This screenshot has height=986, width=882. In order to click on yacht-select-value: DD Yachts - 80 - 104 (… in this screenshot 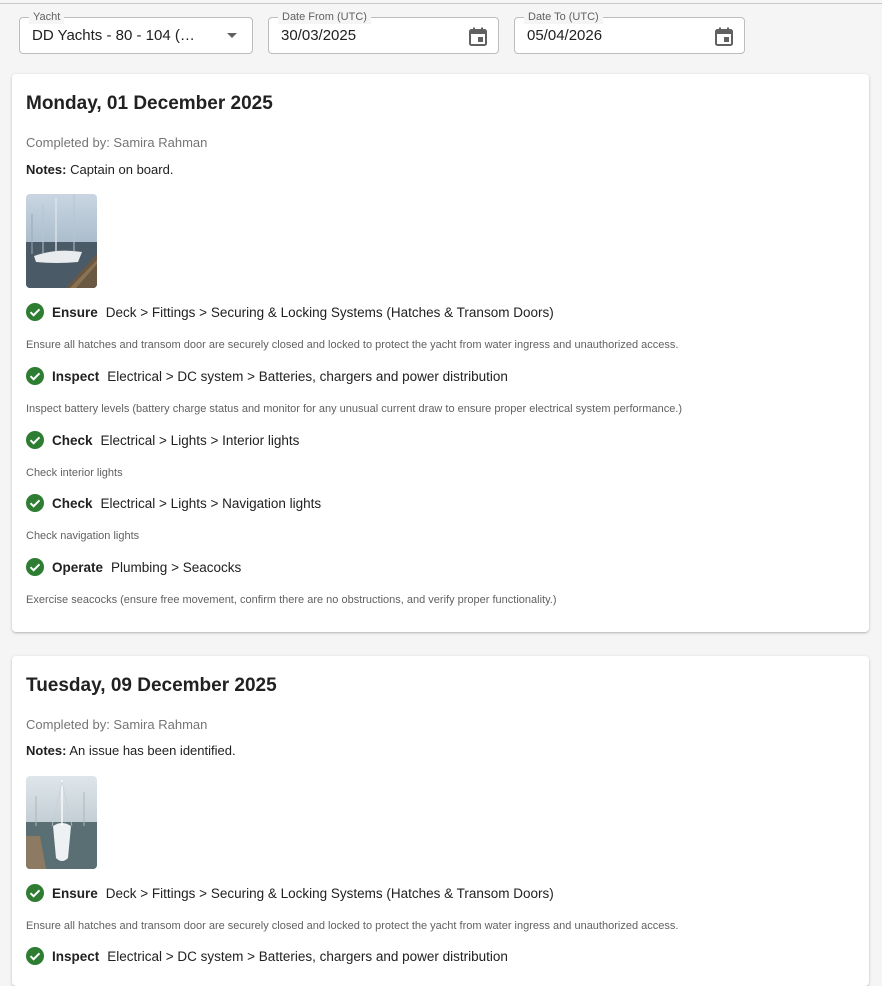, I will do `click(113, 35)`.